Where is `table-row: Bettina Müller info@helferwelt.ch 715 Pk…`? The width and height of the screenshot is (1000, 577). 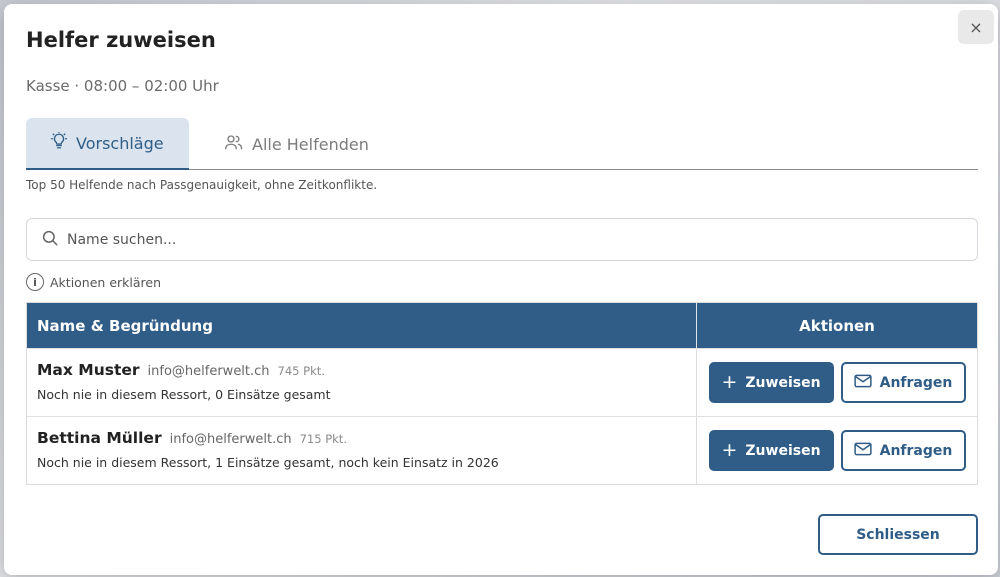
table-row: Bettina Müller info@helferwelt.ch 715 Pk… is located at coordinates (502, 450).